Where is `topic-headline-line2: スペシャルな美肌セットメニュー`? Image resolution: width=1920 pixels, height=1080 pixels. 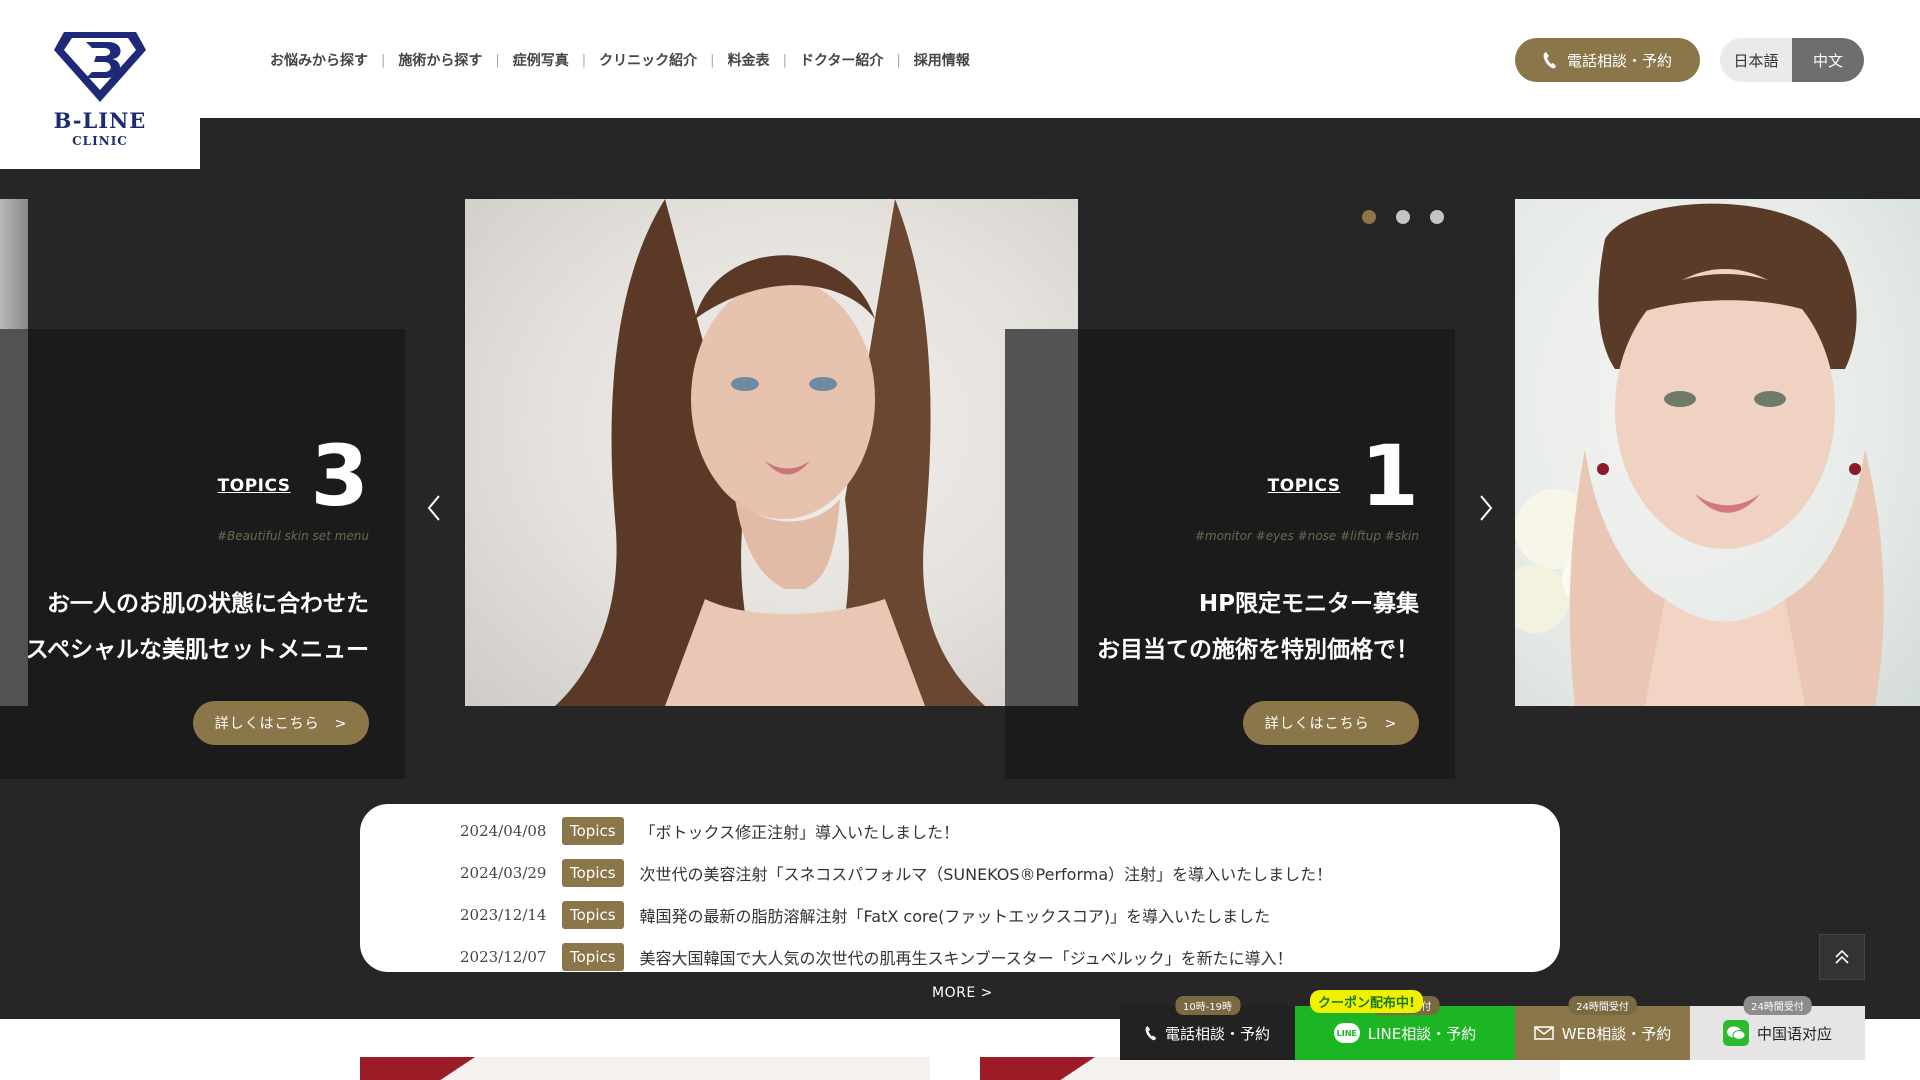
topic-headline-line2: スペシャルな美肌セットメニュー is located at coordinates (197, 650).